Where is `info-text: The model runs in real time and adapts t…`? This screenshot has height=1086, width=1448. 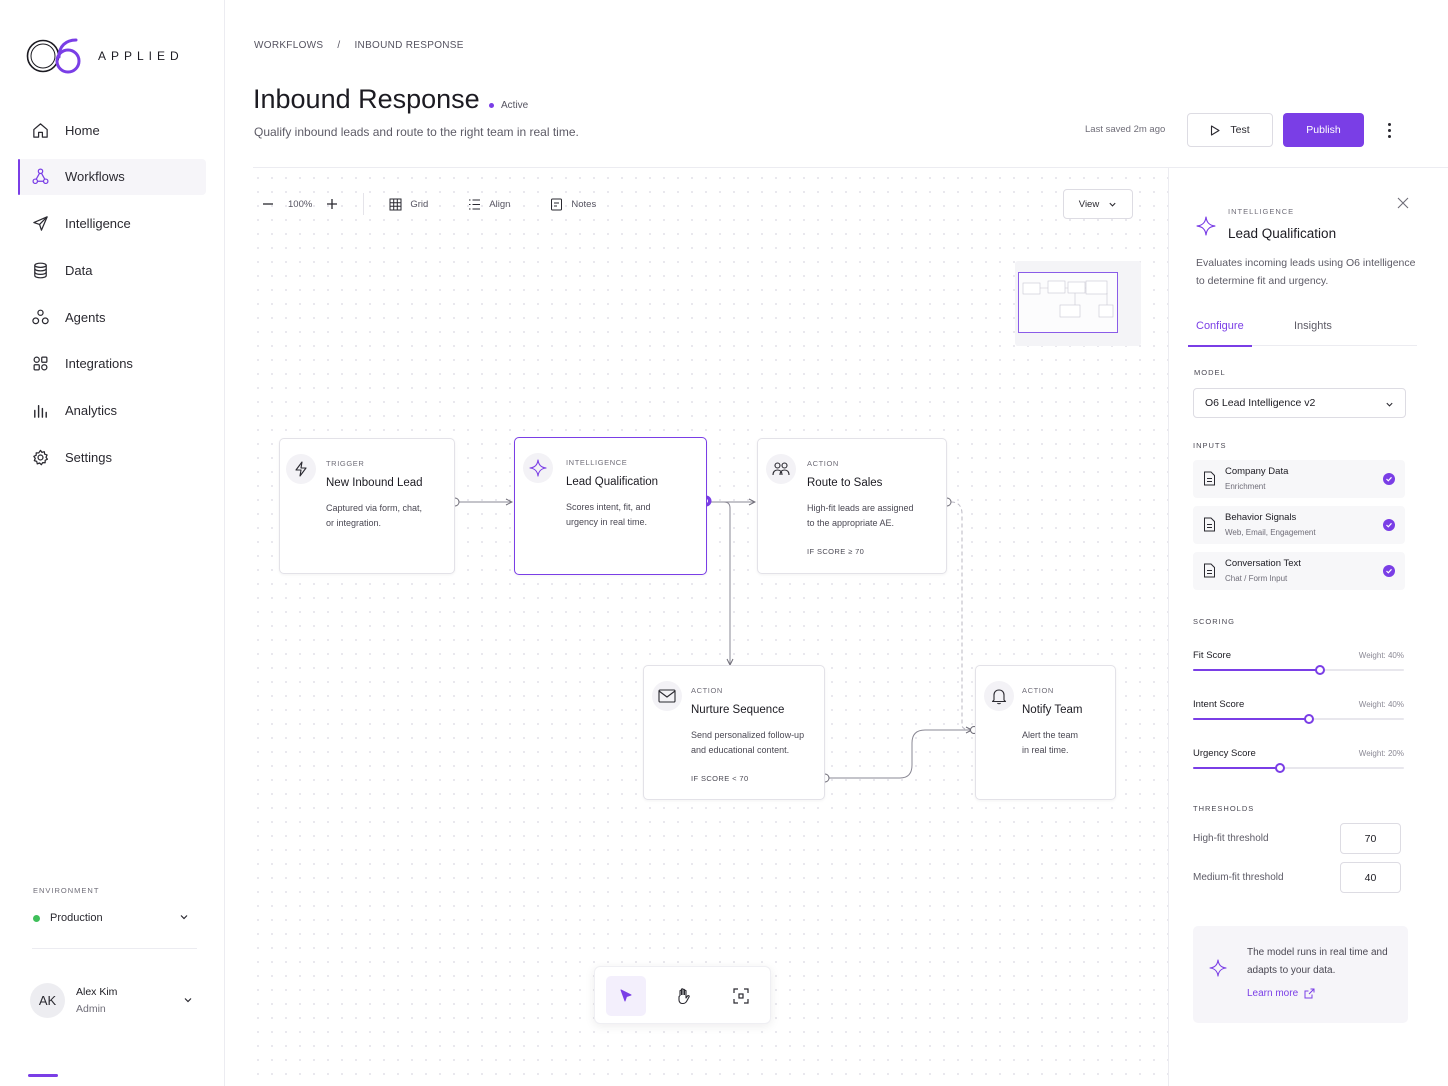 info-text: The model runs in real time and adapts t… is located at coordinates (1317, 961).